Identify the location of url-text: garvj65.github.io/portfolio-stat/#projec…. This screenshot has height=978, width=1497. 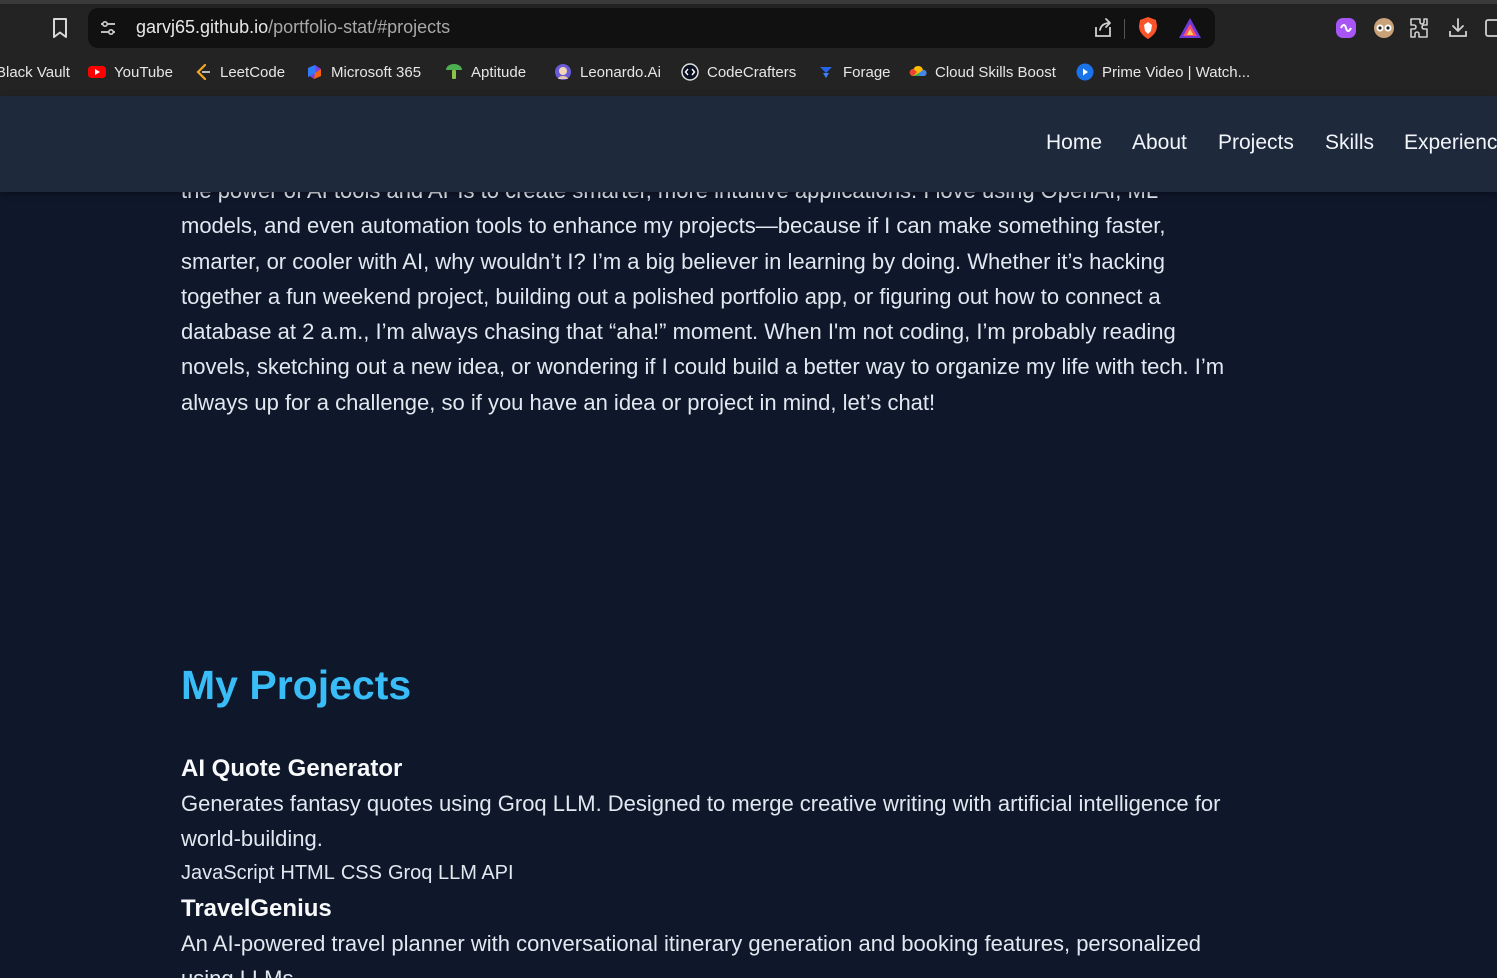
(293, 27).